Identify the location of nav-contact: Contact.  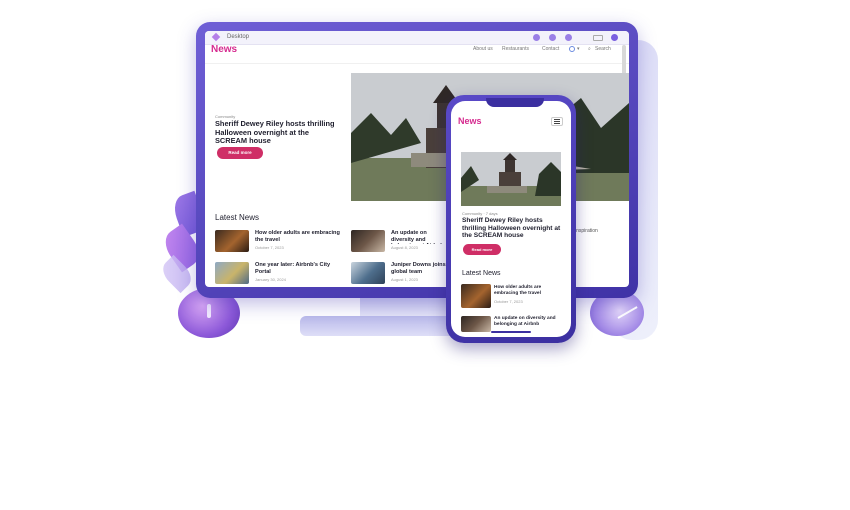
(550, 49).